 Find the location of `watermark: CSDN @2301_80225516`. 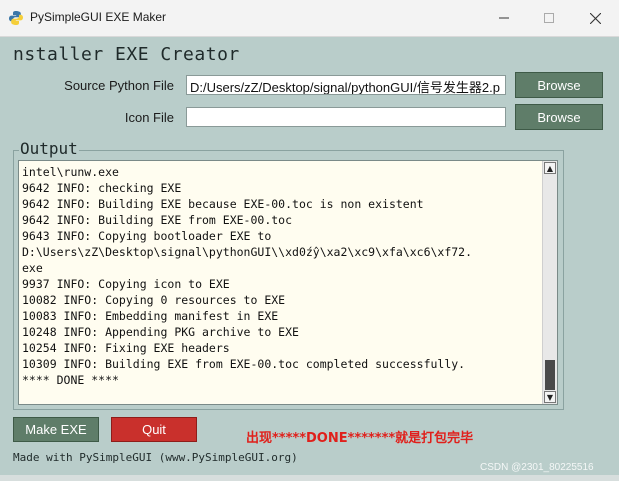

watermark: CSDN @2301_80225516 is located at coordinates (537, 467).